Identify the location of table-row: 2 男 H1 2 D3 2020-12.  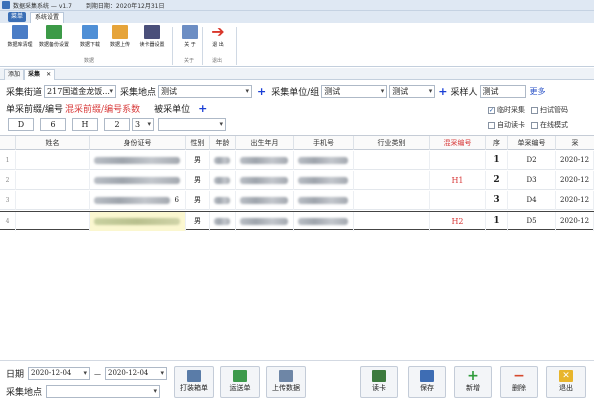
(297, 180).